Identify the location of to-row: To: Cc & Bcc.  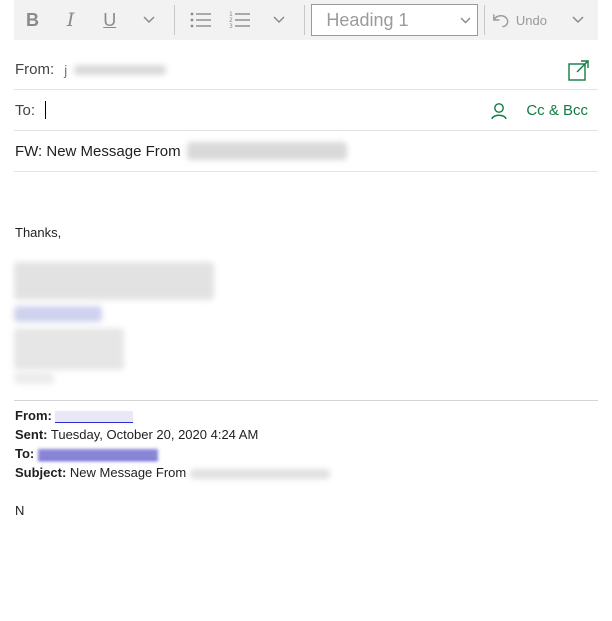
(306, 110).